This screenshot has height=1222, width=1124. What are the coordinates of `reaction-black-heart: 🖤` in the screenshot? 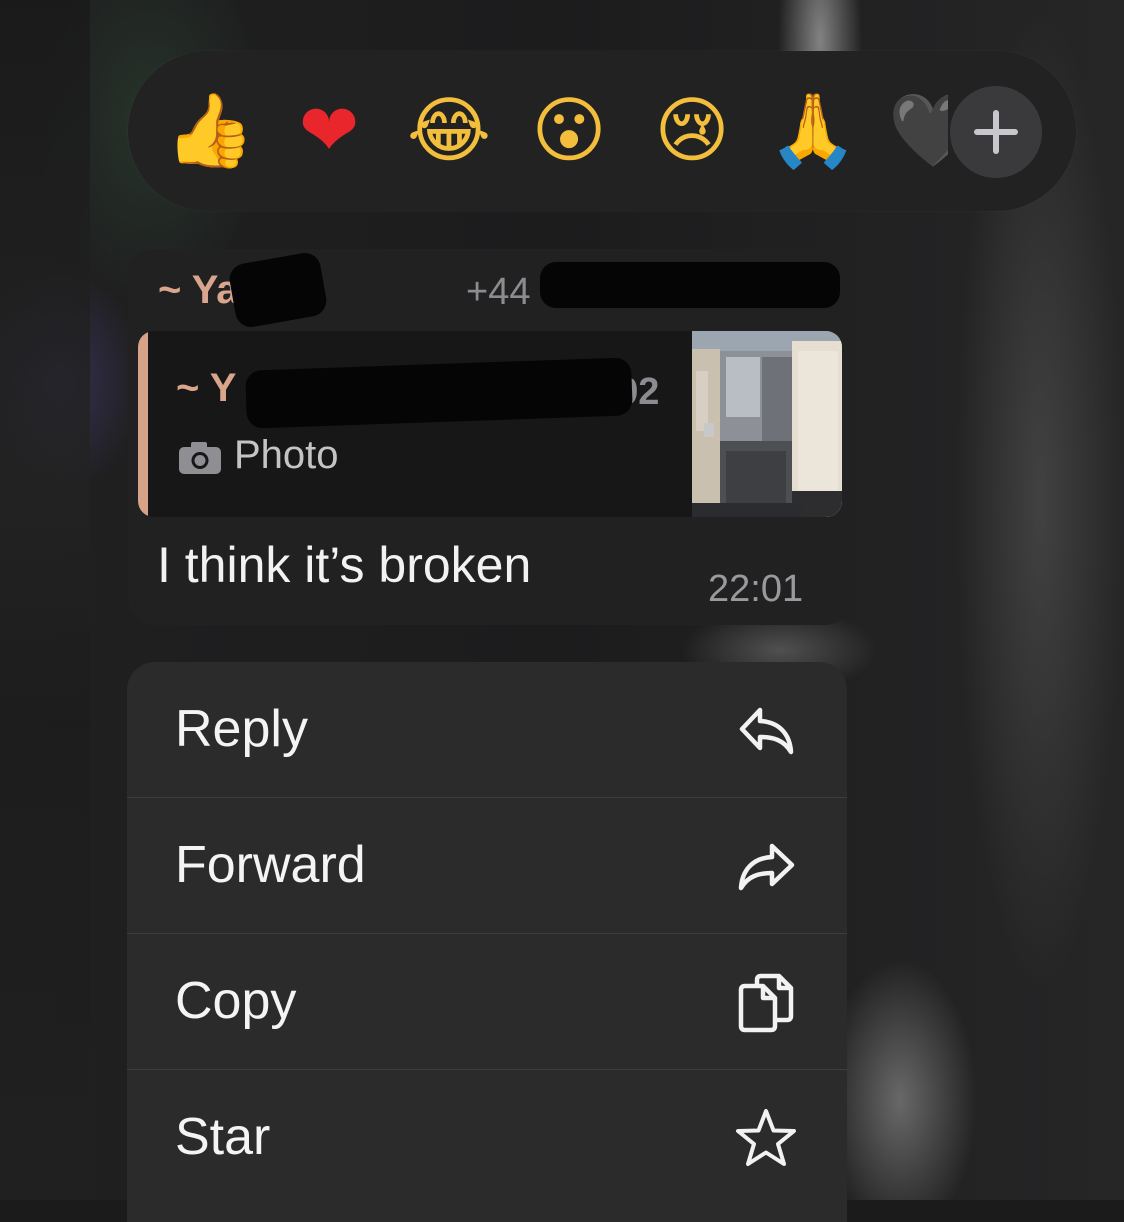 It's located at (918, 130).